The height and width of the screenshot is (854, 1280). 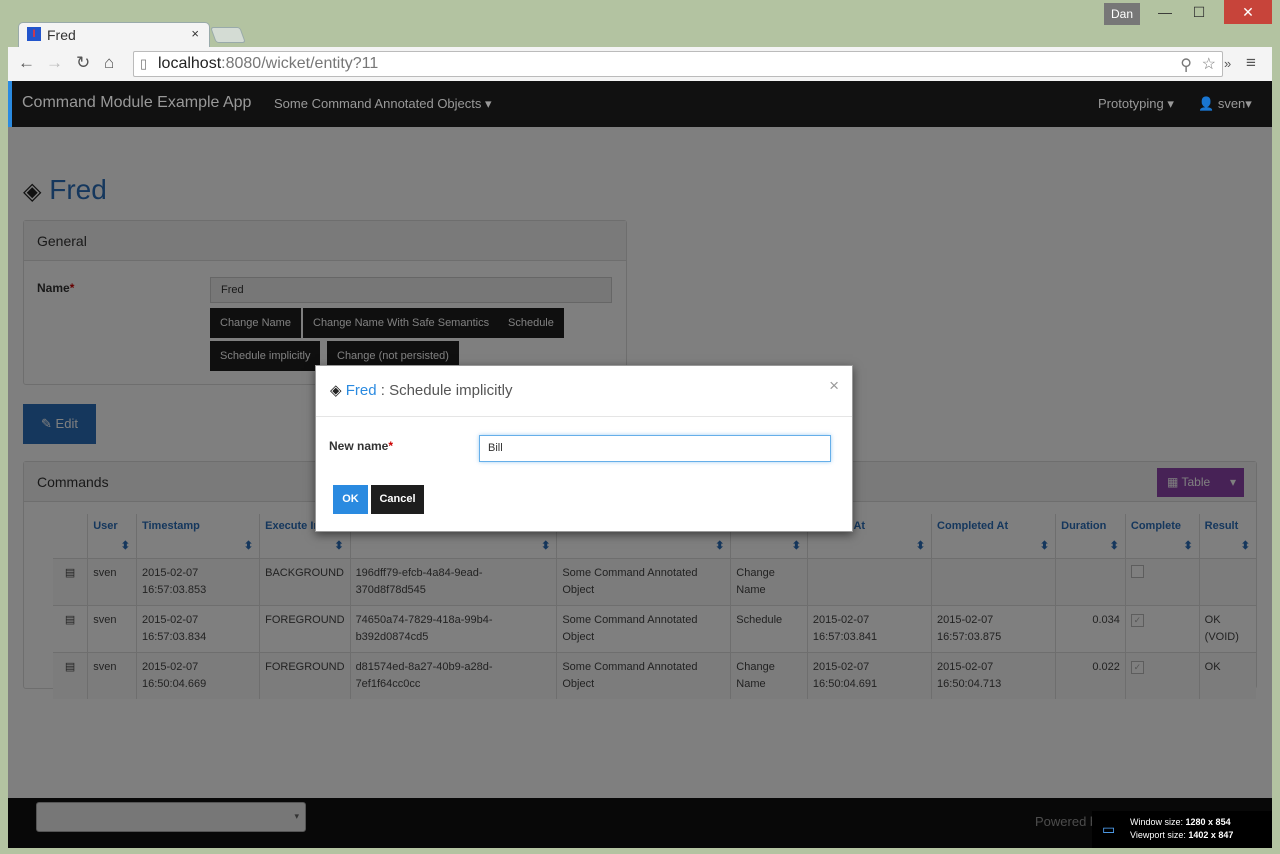 I want to click on tab-title: Fred, so click(x=61, y=35).